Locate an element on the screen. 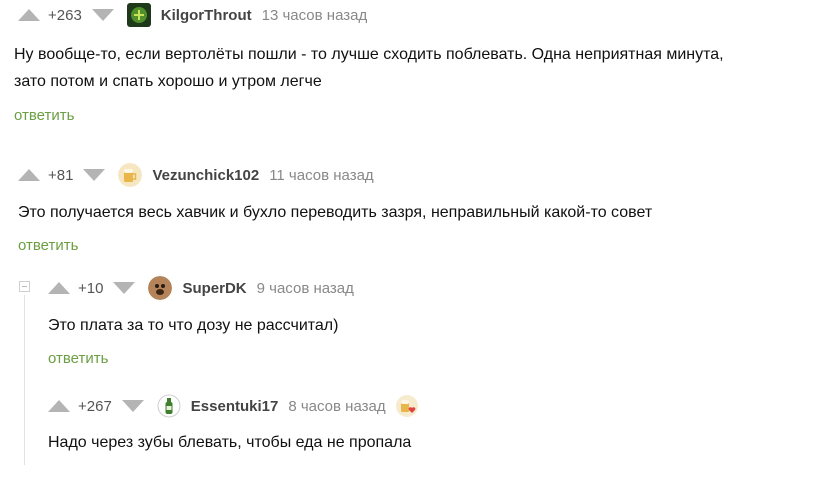 This screenshot has height=490, width=832. comment-time: 8 часов назад is located at coordinates (336, 406).